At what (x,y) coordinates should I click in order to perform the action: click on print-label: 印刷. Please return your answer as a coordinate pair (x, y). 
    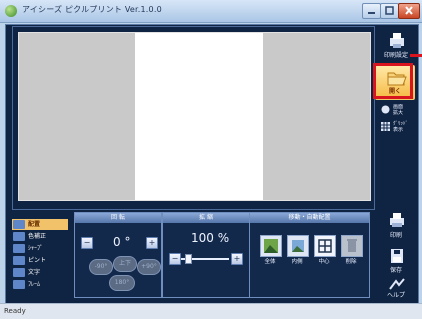
    Looking at the image, I should click on (395, 235).